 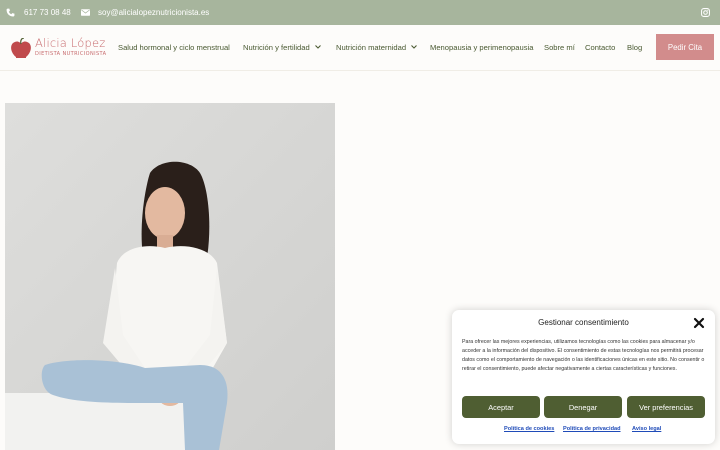 What do you see at coordinates (371, 47) in the screenshot?
I see `nav-item-label: Nutrición maternidad` at bounding box center [371, 47].